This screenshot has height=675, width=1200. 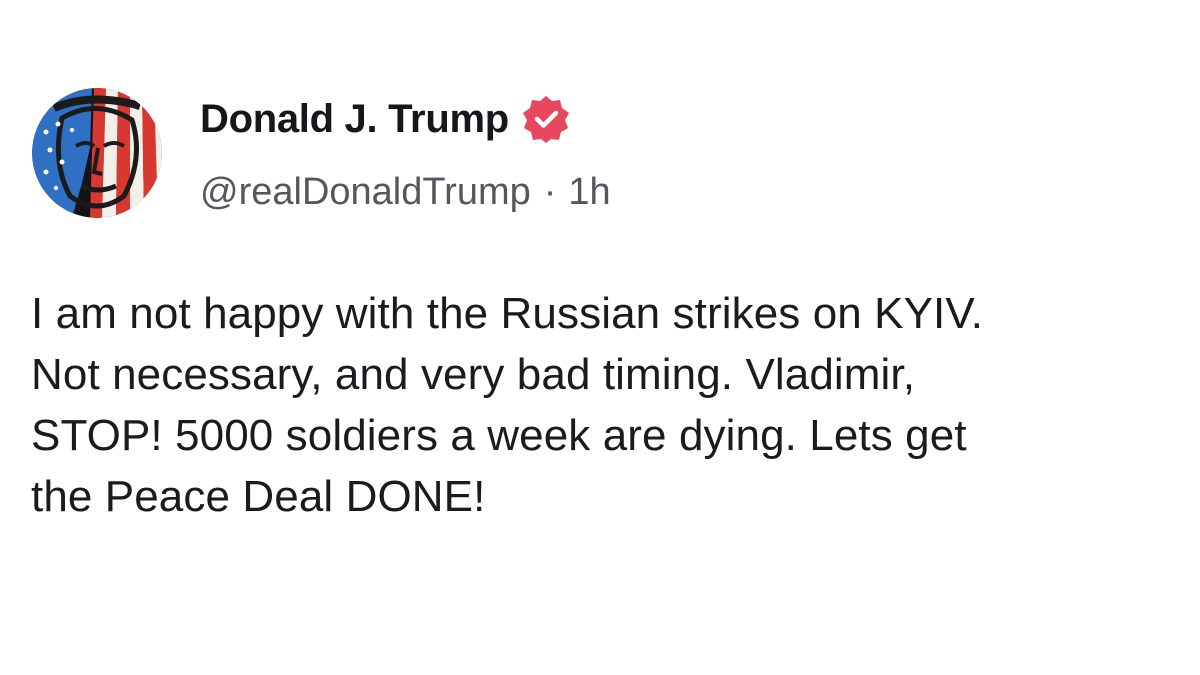 What do you see at coordinates (354, 119) in the screenshot?
I see `author-display-name: Donald J. Trump` at bounding box center [354, 119].